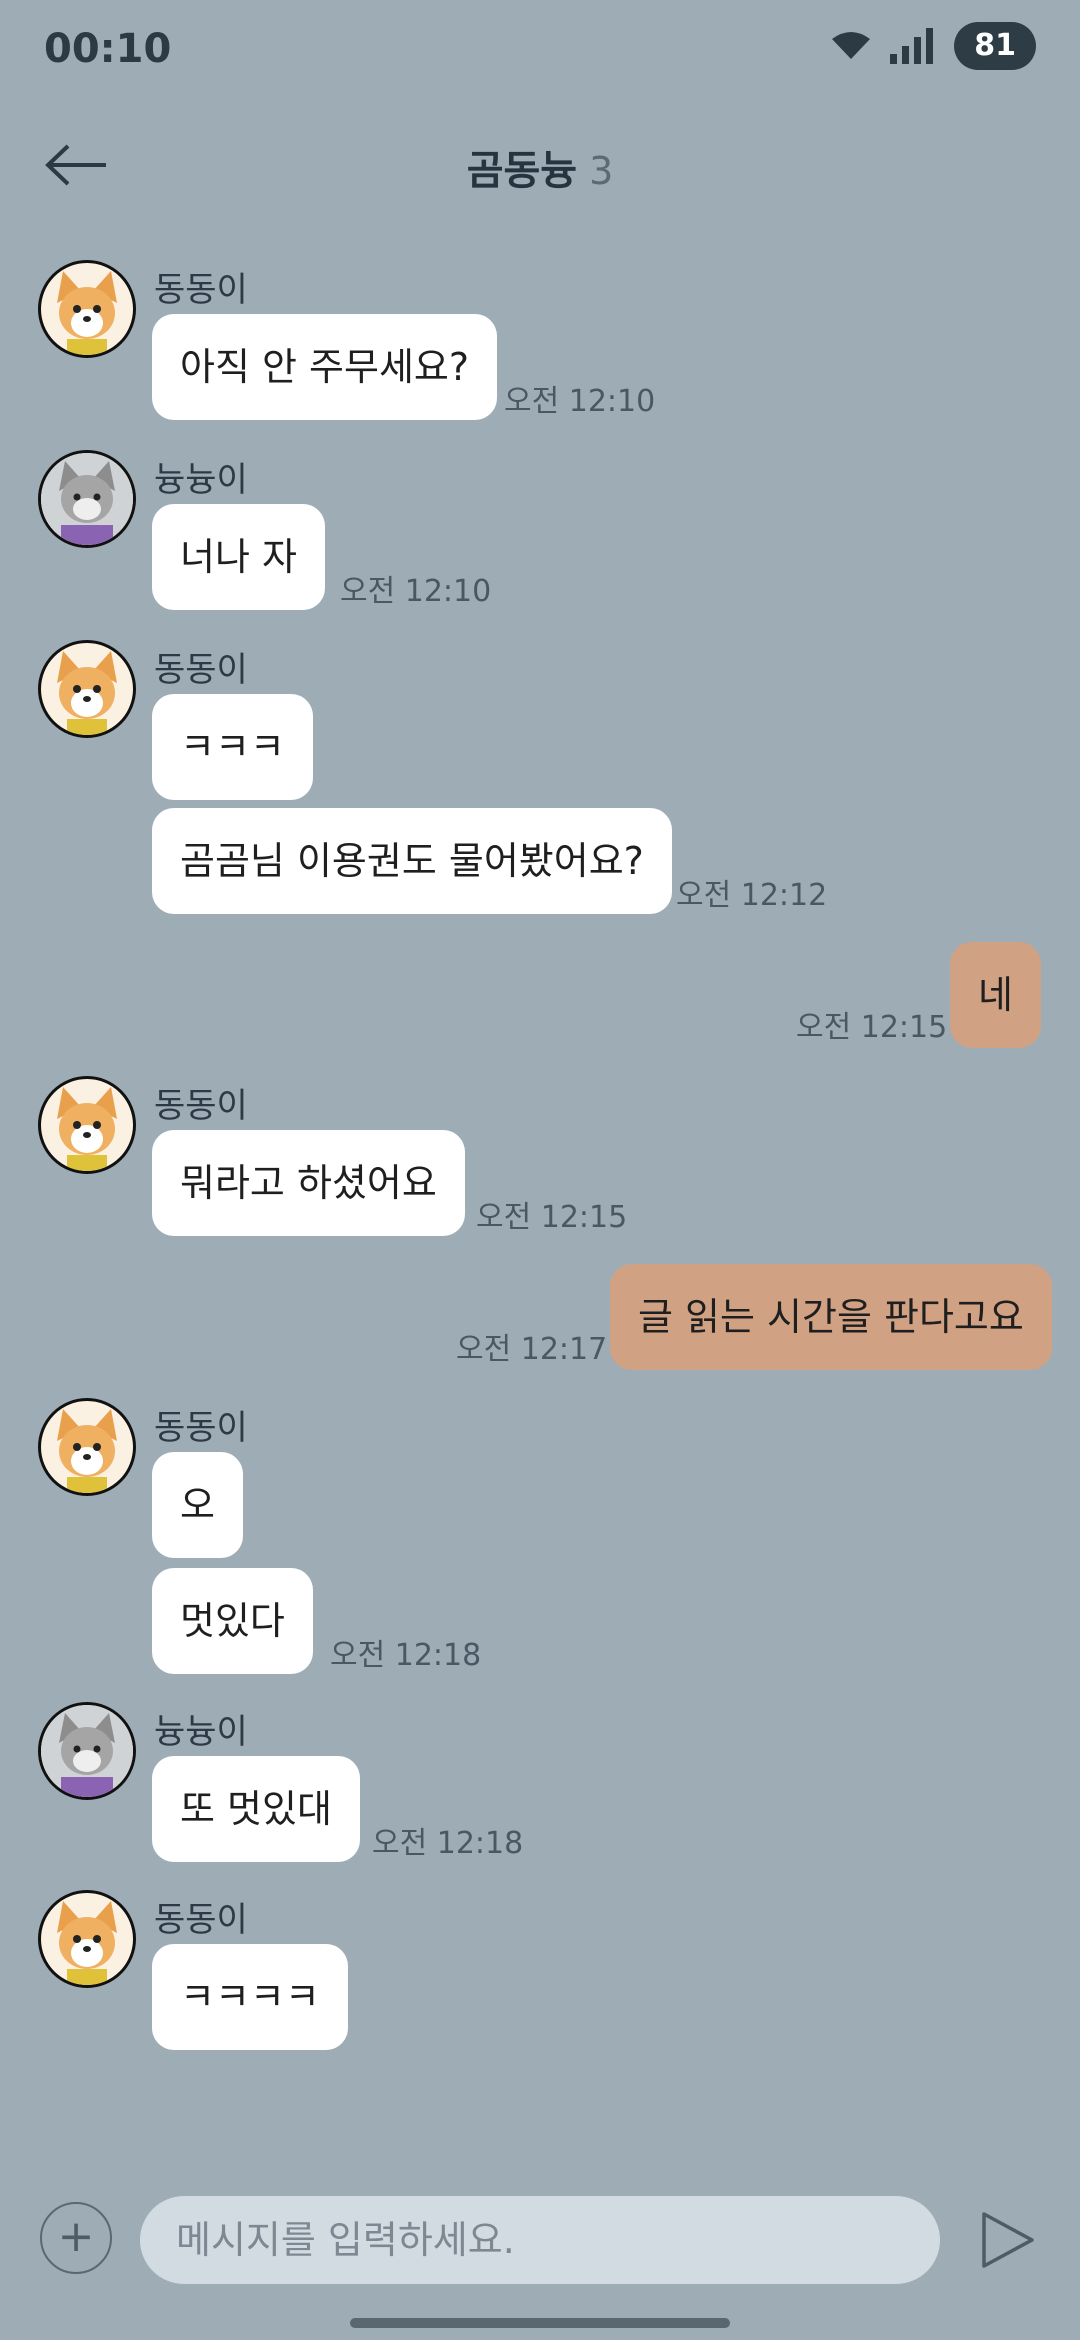 This screenshot has height=2340, width=1080. Describe the element at coordinates (232, 1621) in the screenshot. I see `message-bubble: 멋있다` at that location.